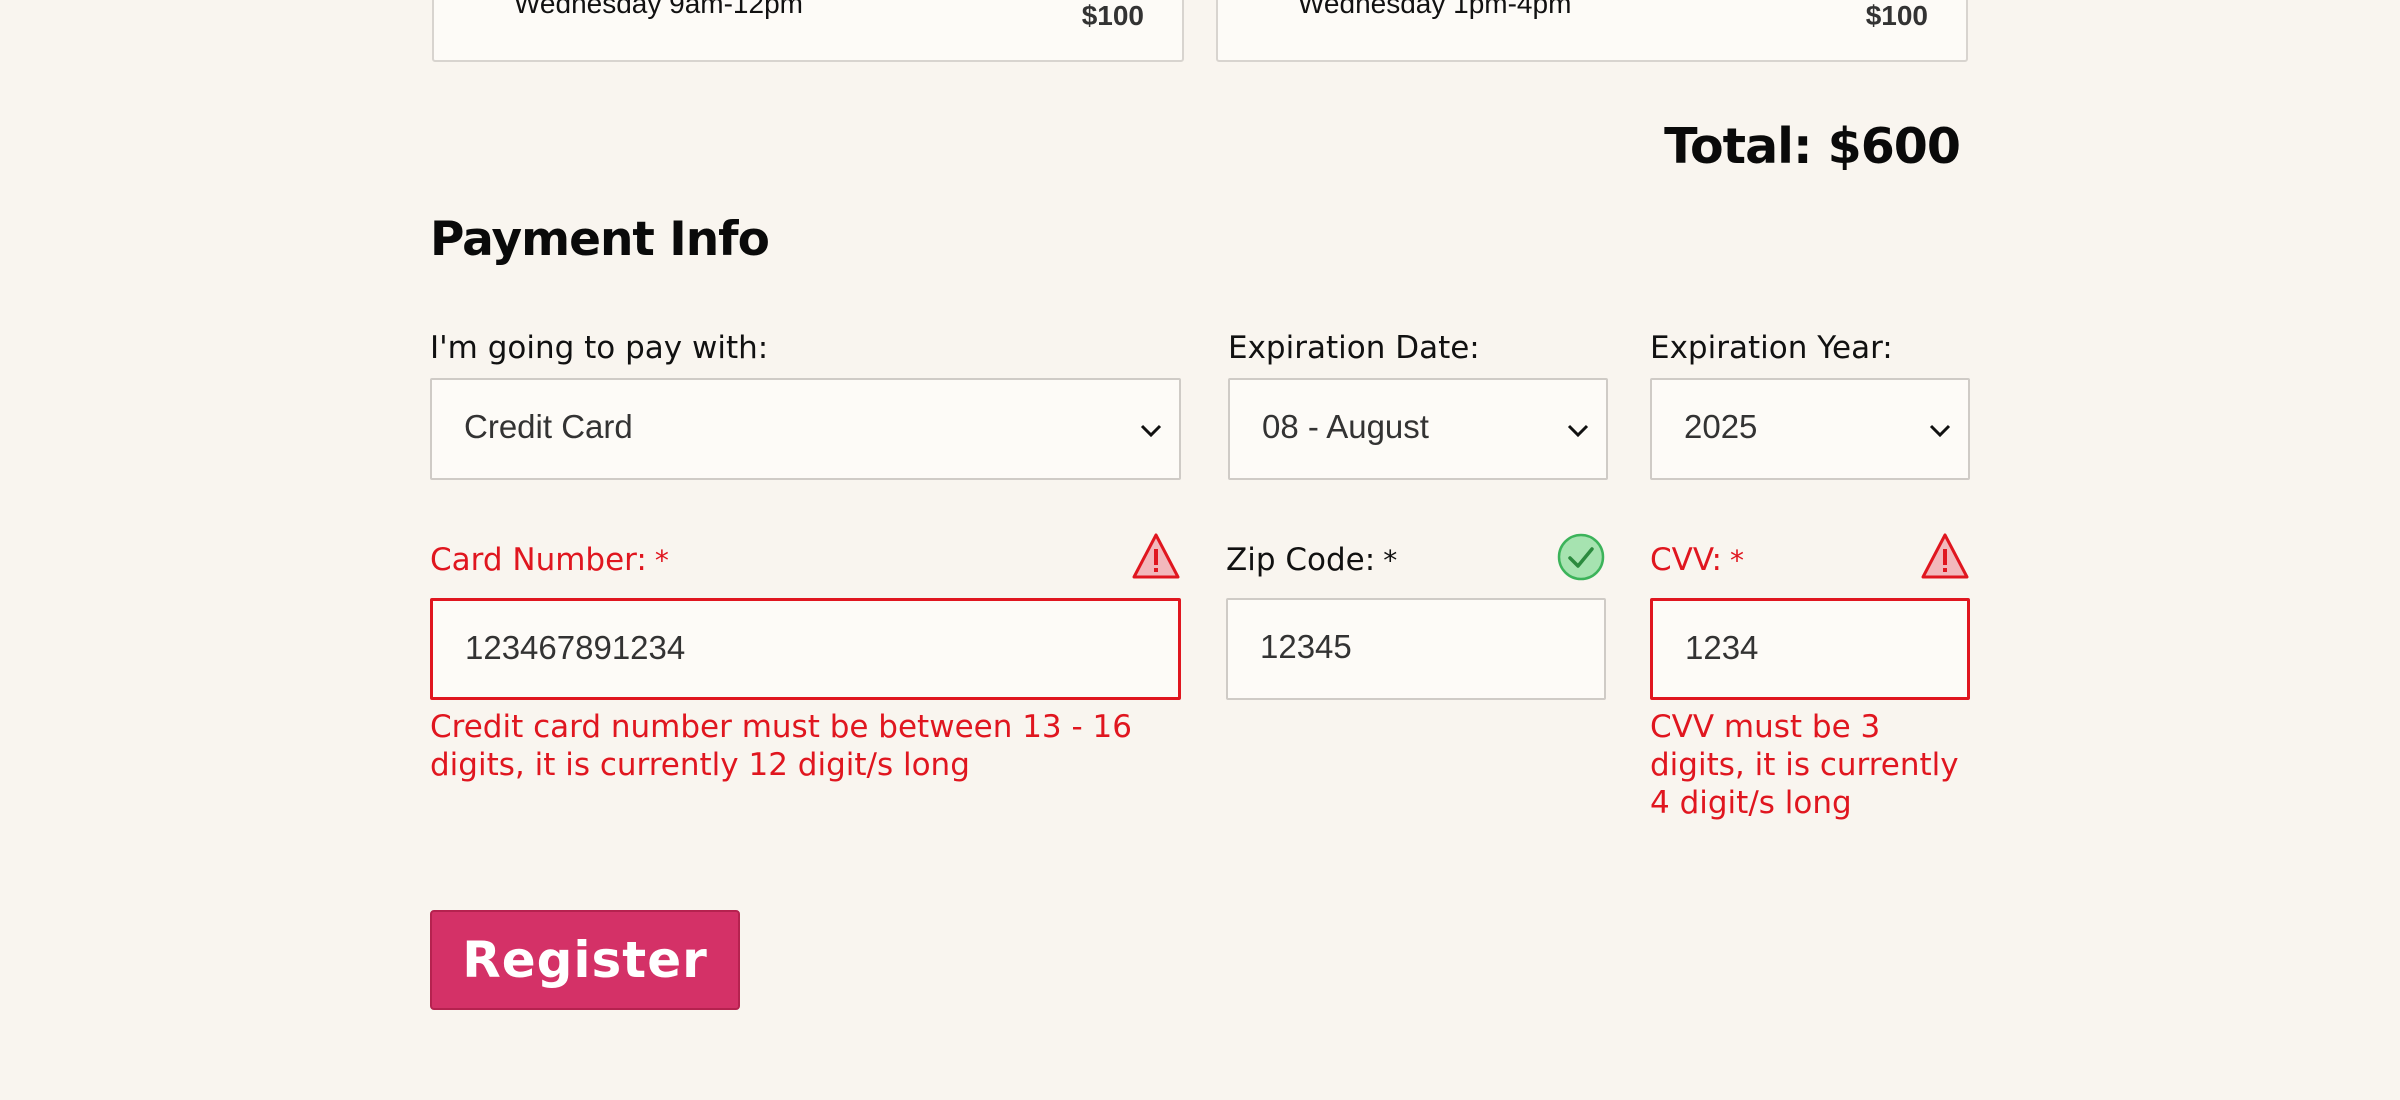  What do you see at coordinates (1721, 426) in the screenshot?
I see `expiration-year-value: 2025` at bounding box center [1721, 426].